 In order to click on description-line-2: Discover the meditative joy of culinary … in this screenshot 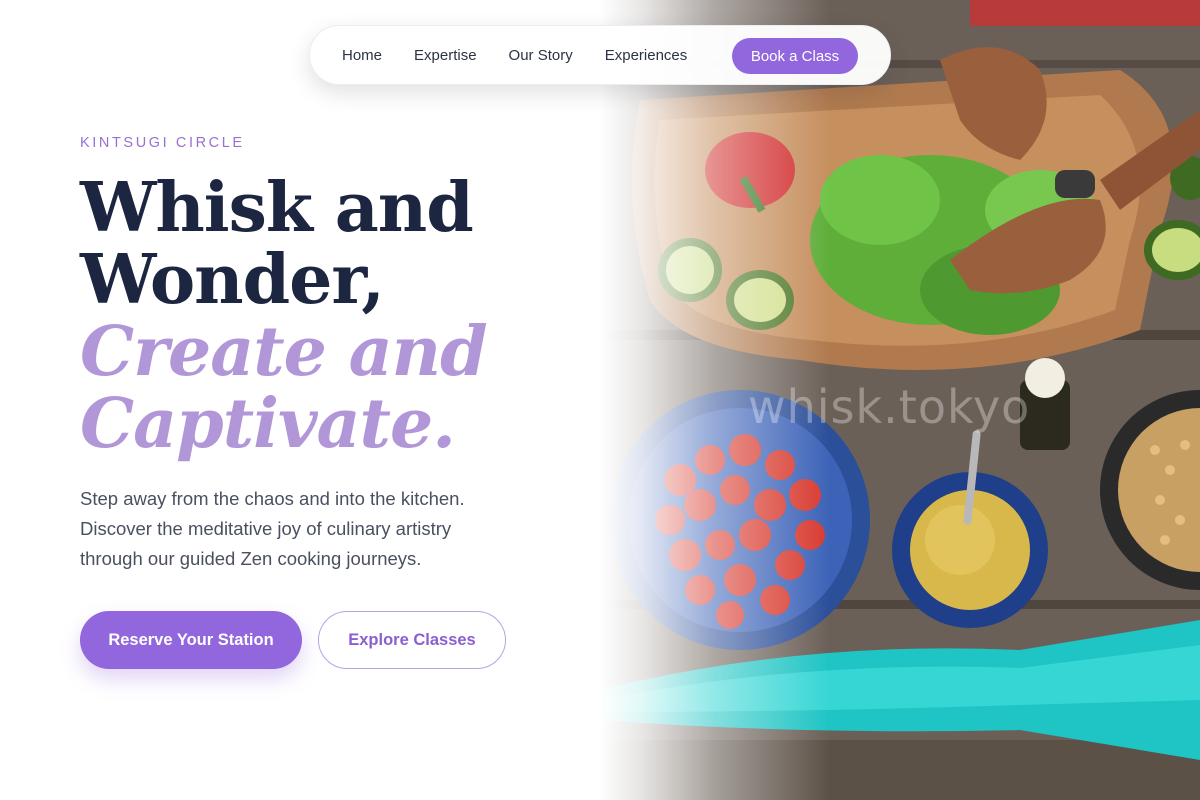, I will do `click(266, 528)`.